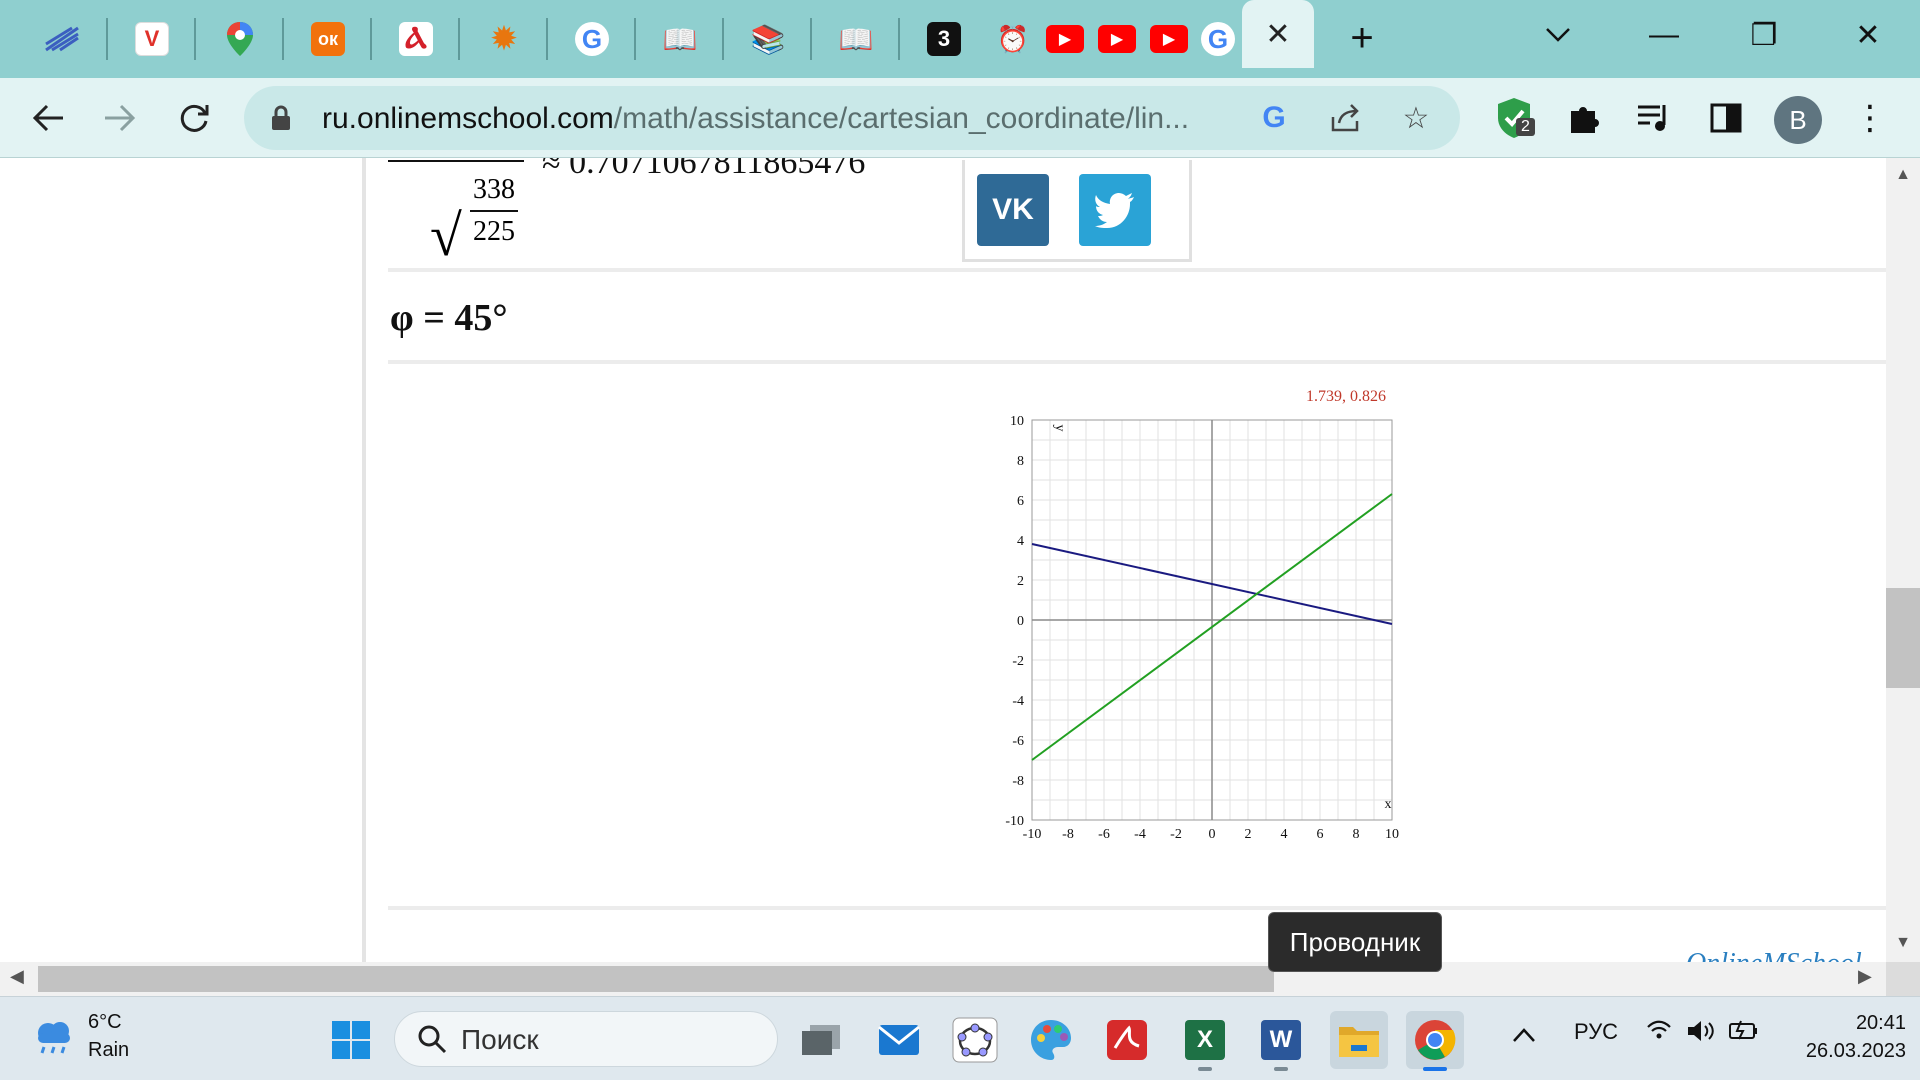 The image size is (1920, 1080). Describe the element at coordinates (1068, 834) in the screenshot. I see `x-tick-label: -8` at that location.